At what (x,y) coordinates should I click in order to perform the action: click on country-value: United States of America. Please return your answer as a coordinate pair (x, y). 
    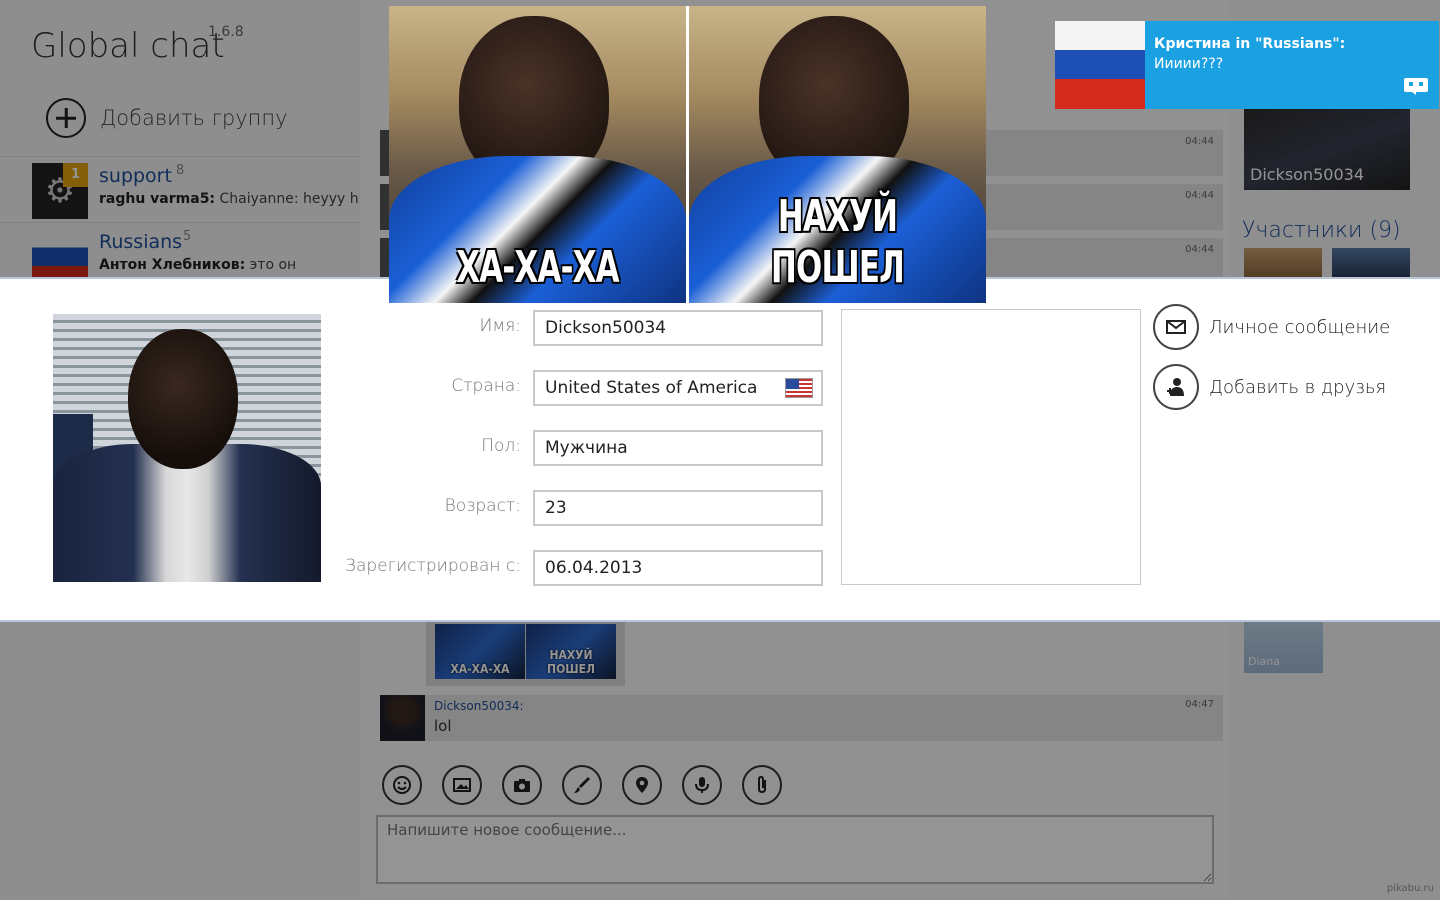
    Looking at the image, I should click on (651, 388).